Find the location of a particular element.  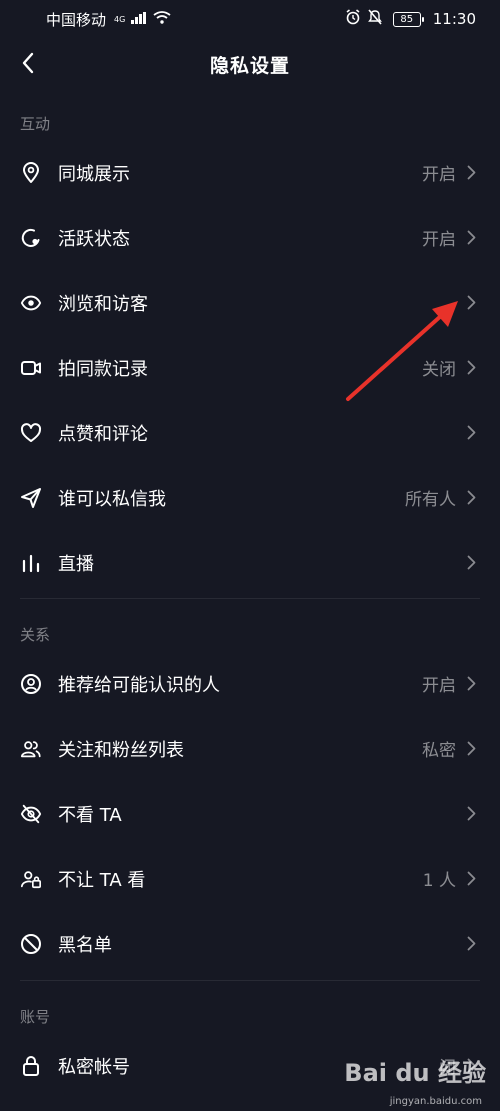

block-icon is located at coordinates (31, 944).